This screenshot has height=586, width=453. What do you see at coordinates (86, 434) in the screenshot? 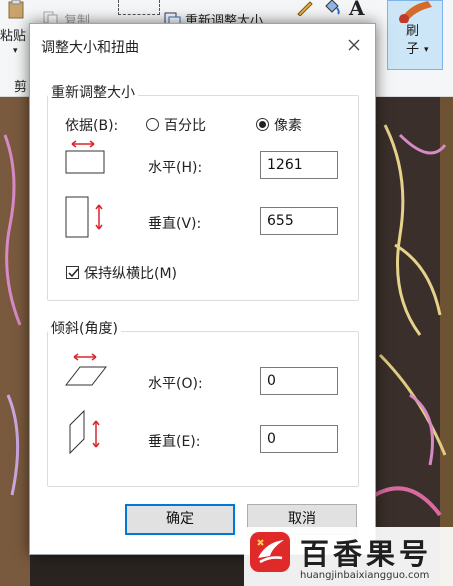
I see `skew-vertical-icon` at bounding box center [86, 434].